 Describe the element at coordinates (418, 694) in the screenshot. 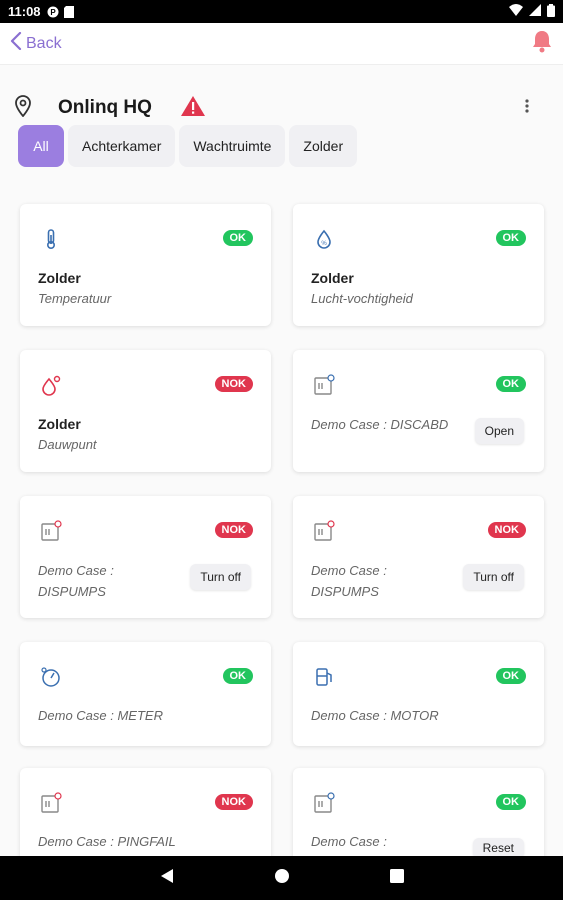

I see `sensor-card: OK Demo Case : MOTOR` at that location.